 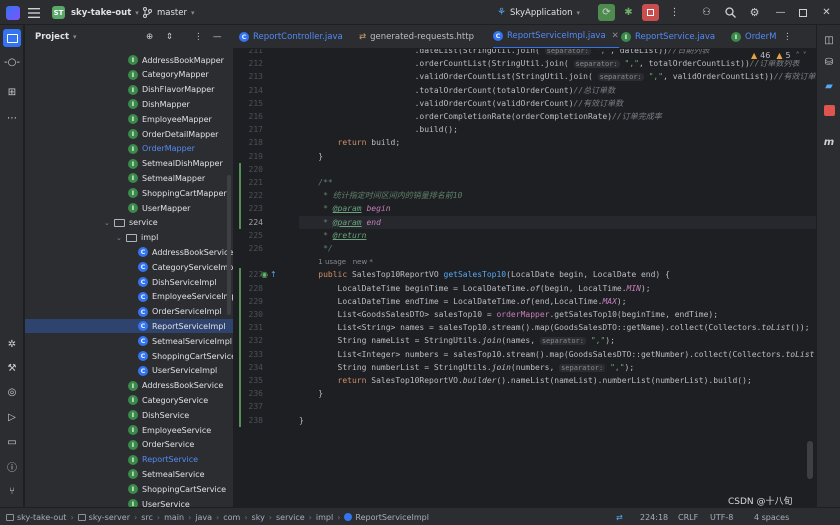 I want to click on structure-tool-button: ⊞, so click(x=12, y=92).